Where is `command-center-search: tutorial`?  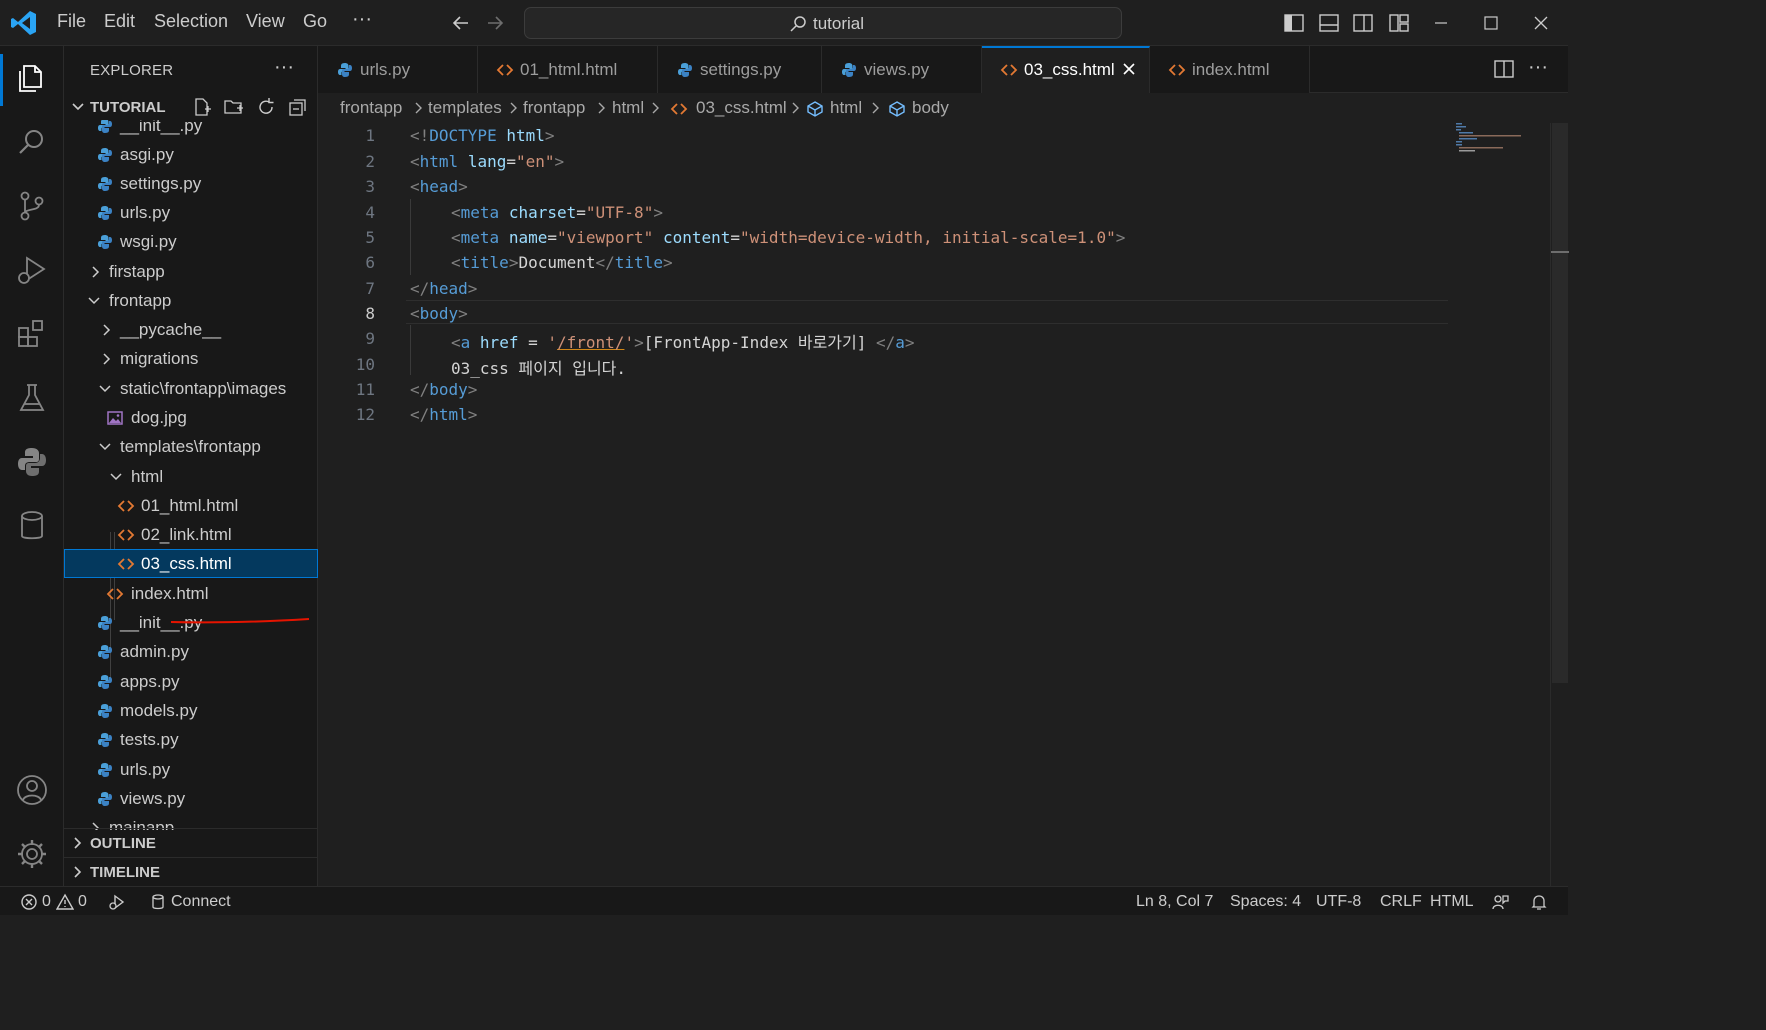
command-center-search: tutorial is located at coordinates (823, 23).